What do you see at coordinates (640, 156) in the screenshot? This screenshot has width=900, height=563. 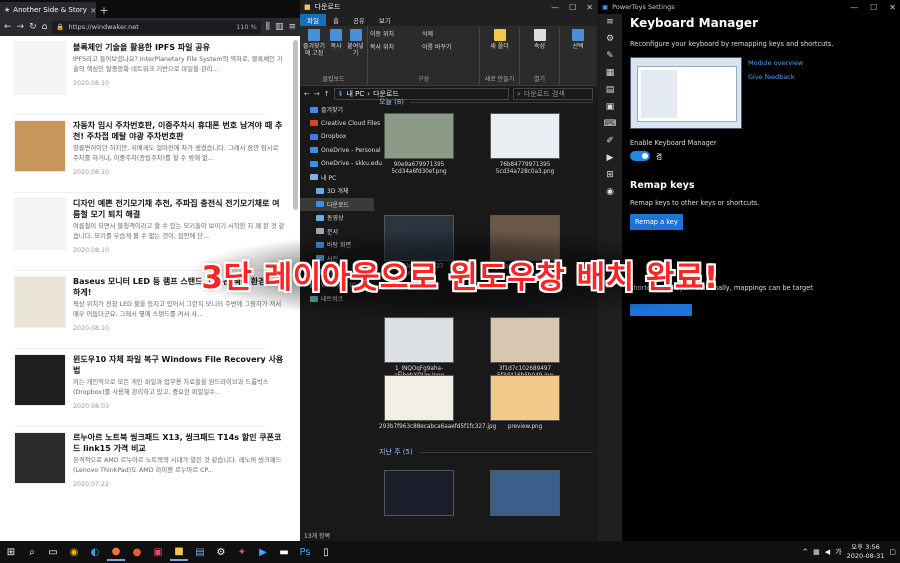 I see `toggle-switch` at bounding box center [640, 156].